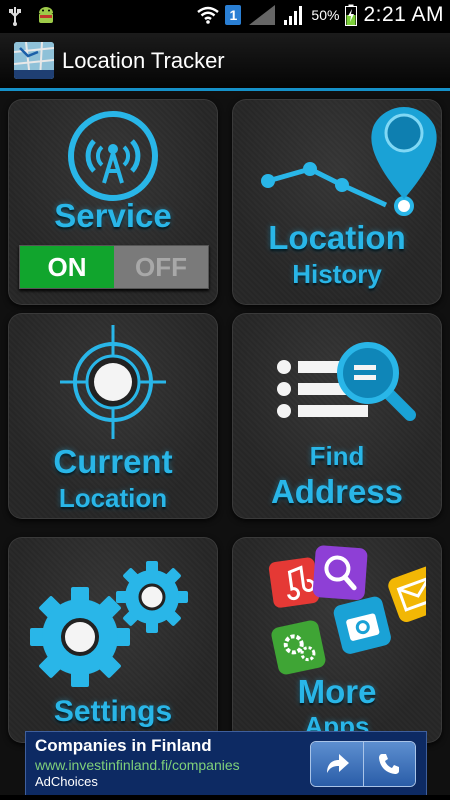 This screenshot has height=800, width=450. I want to click on settings-tile: Settings, so click(113, 640).